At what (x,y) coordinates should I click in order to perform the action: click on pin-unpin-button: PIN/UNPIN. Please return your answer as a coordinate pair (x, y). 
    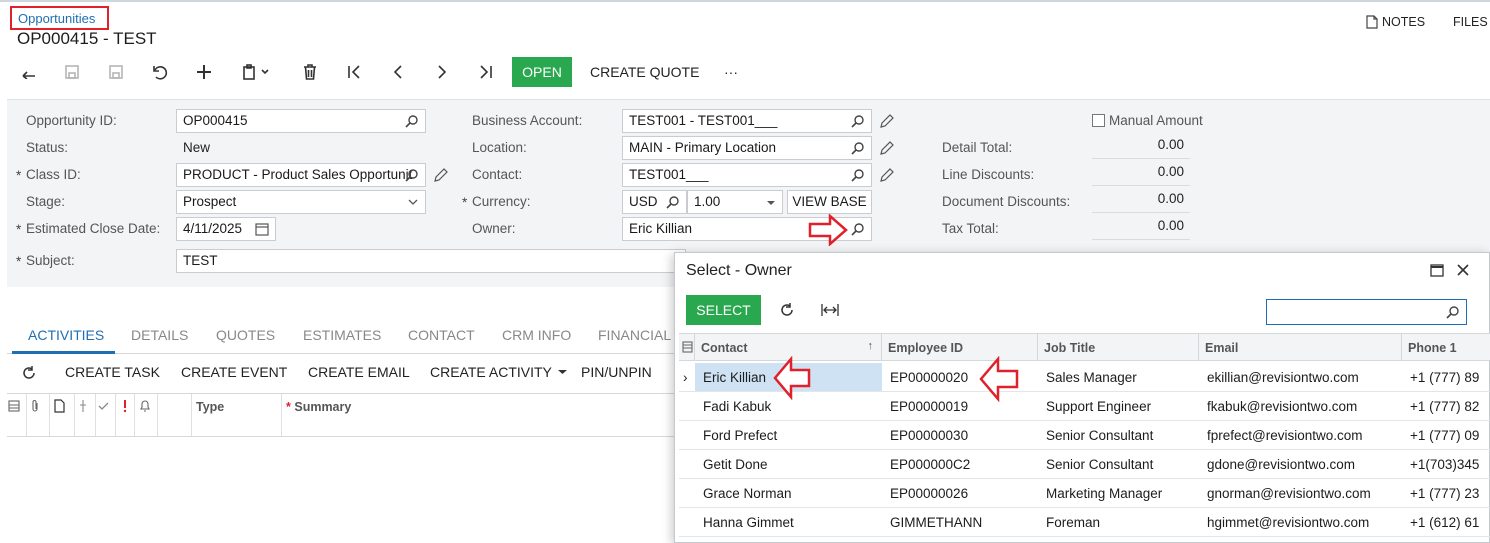
    Looking at the image, I should click on (616, 372).